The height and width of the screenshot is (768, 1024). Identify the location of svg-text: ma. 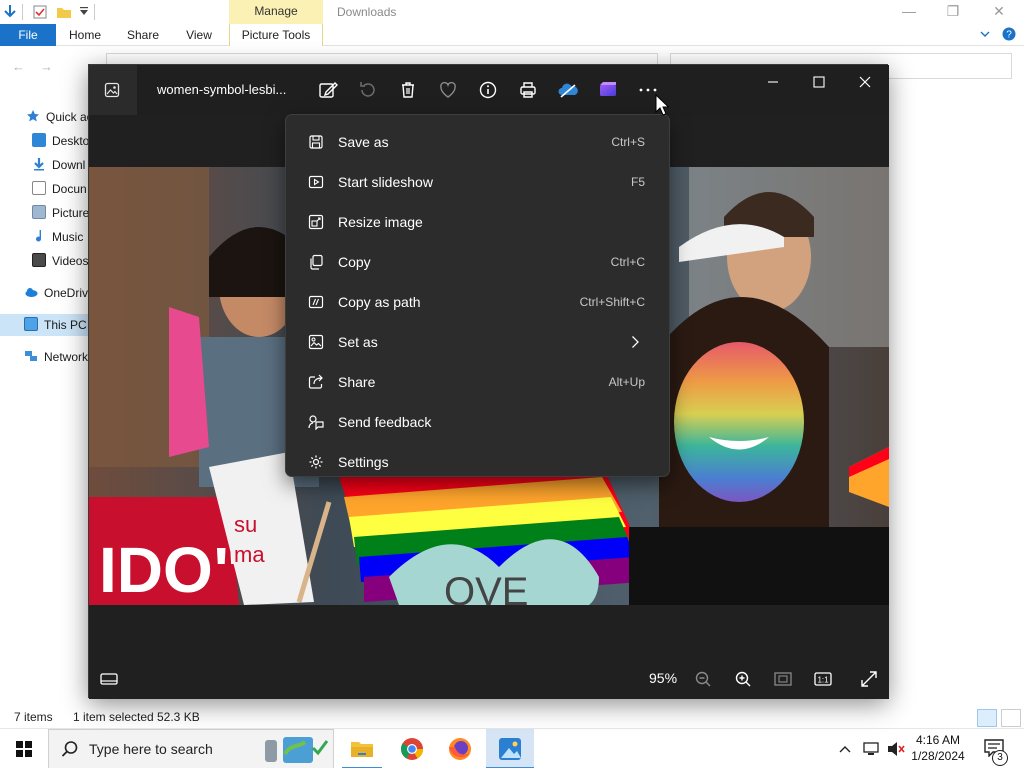
(249, 554).